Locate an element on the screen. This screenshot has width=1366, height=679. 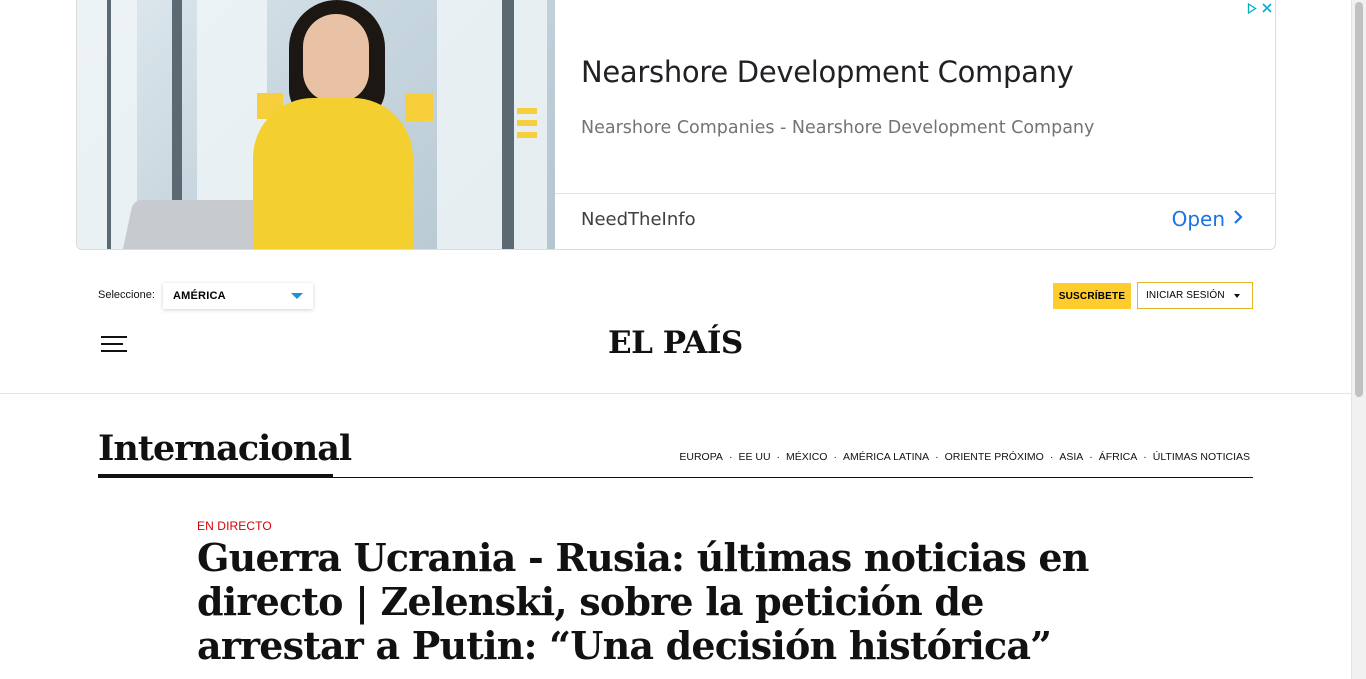
scrollbar-thumb is located at coordinates (1359, 199).